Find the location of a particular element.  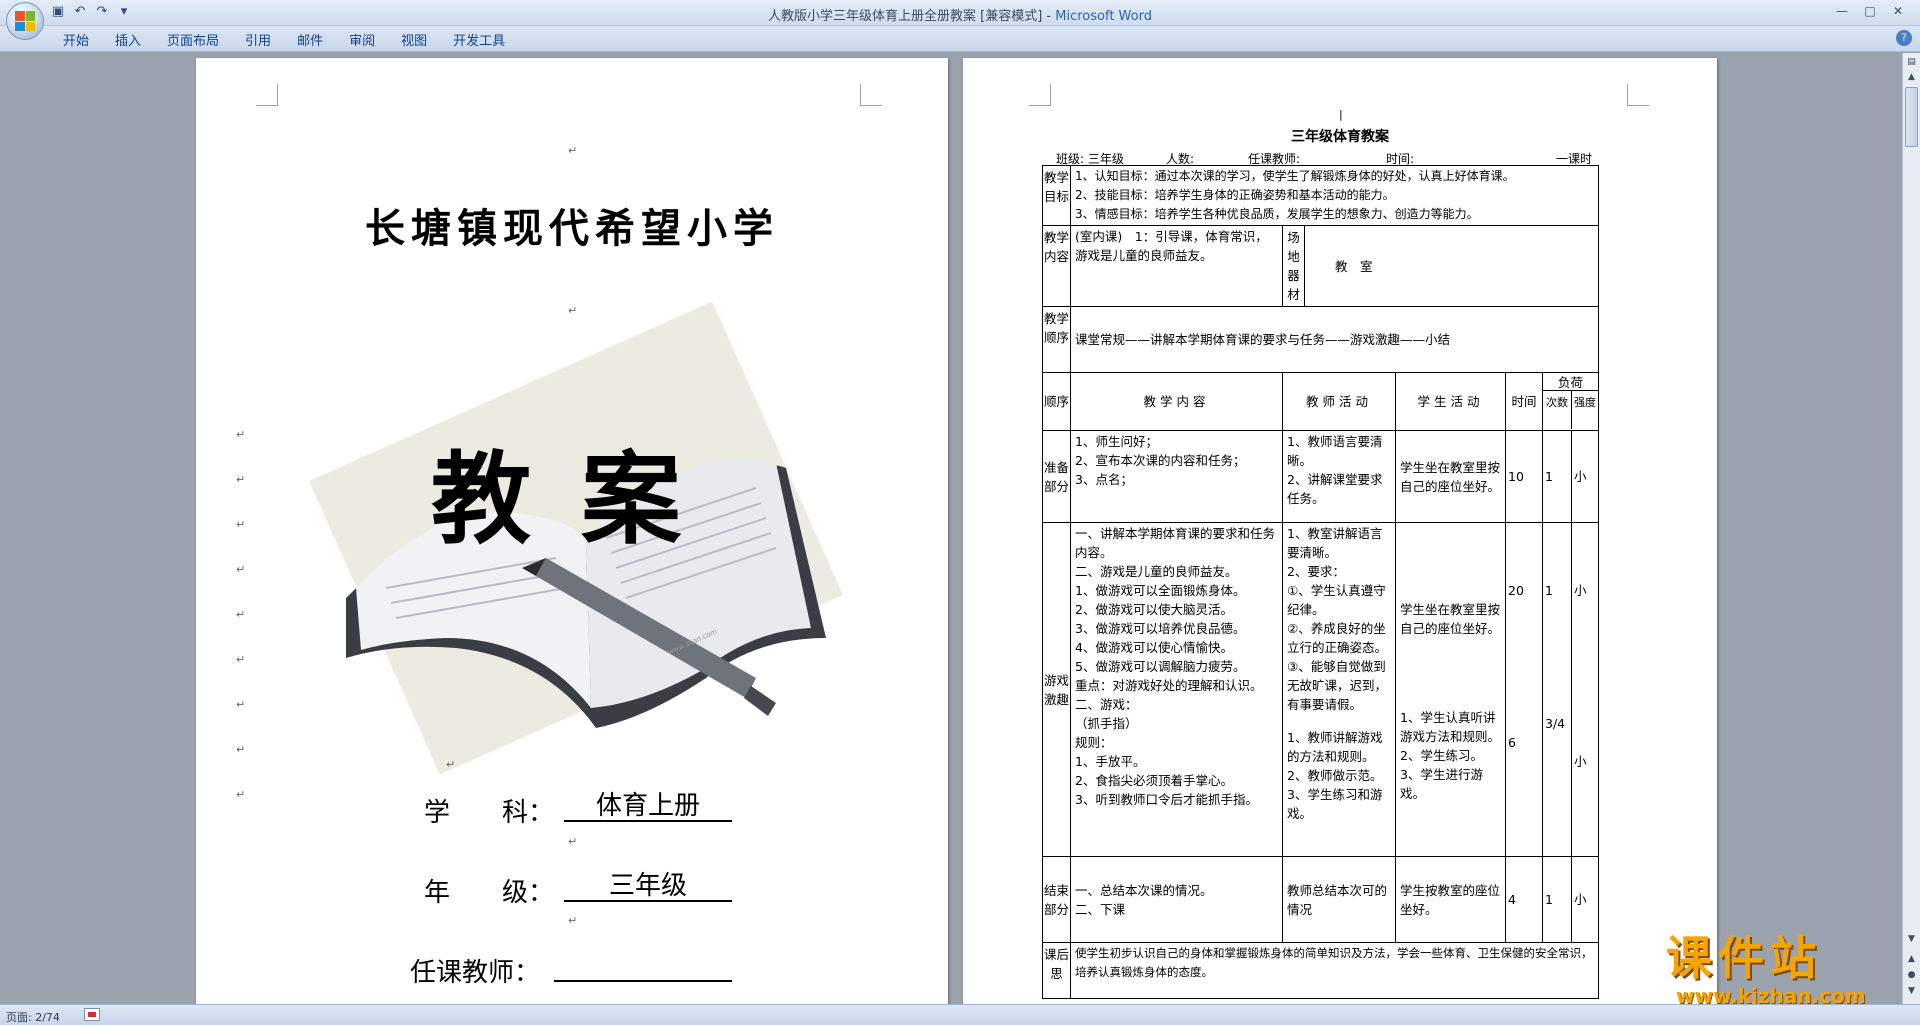

scroll-thumb is located at coordinates (1911, 117).